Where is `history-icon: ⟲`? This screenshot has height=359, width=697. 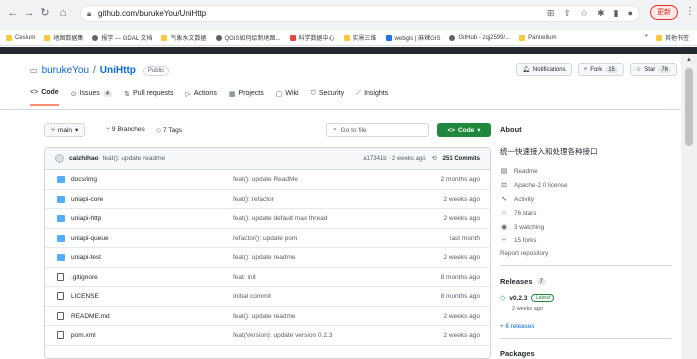 history-icon: ⟲ is located at coordinates (434, 159).